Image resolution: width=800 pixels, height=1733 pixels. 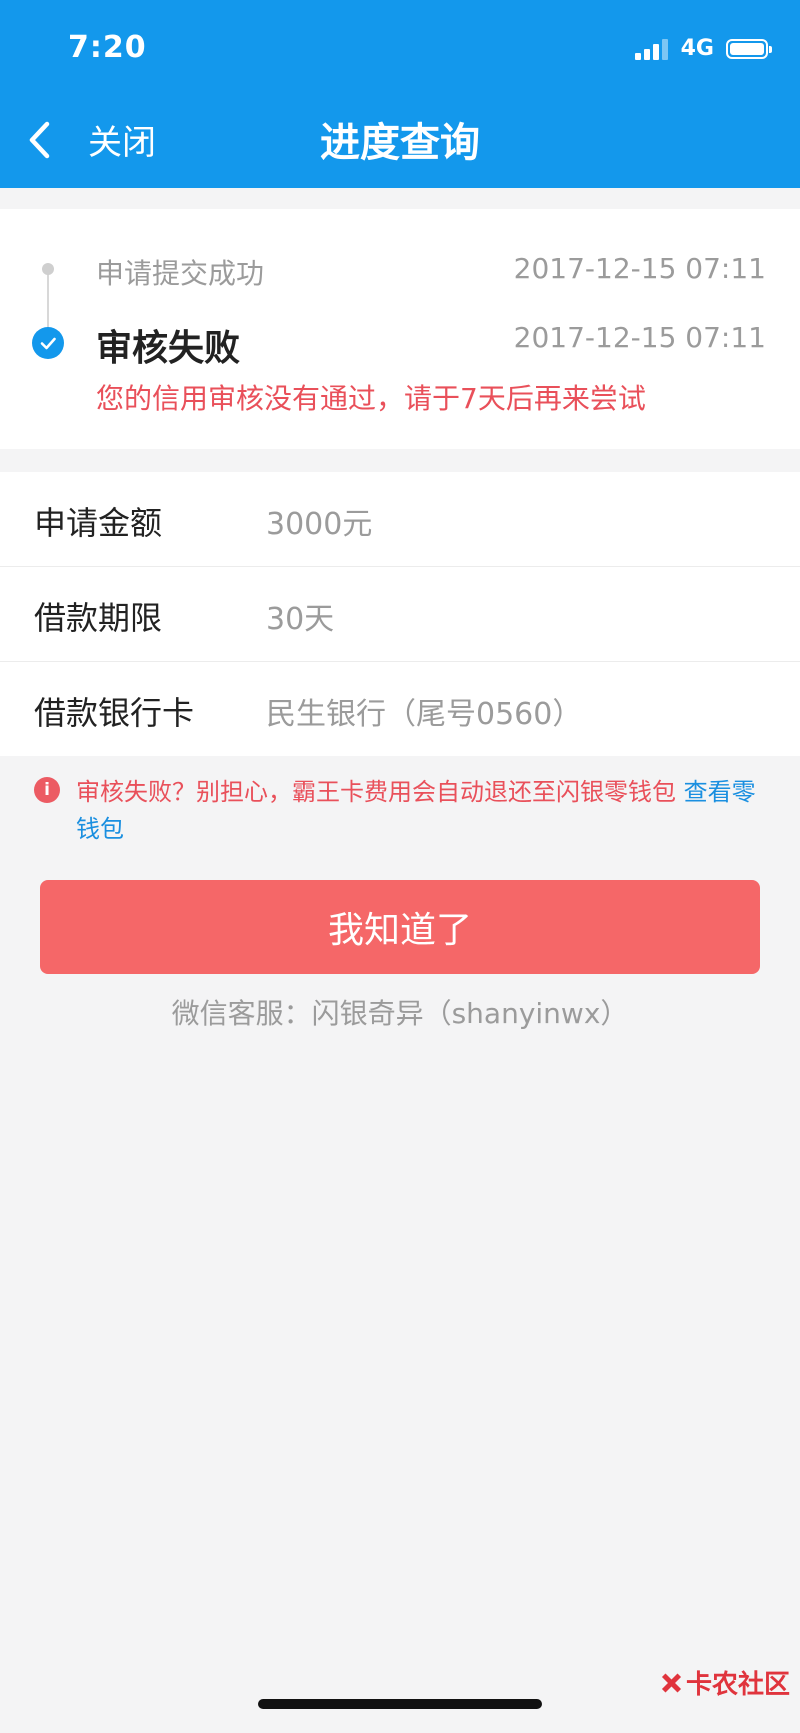 I want to click on check-circle-icon, so click(x=48, y=343).